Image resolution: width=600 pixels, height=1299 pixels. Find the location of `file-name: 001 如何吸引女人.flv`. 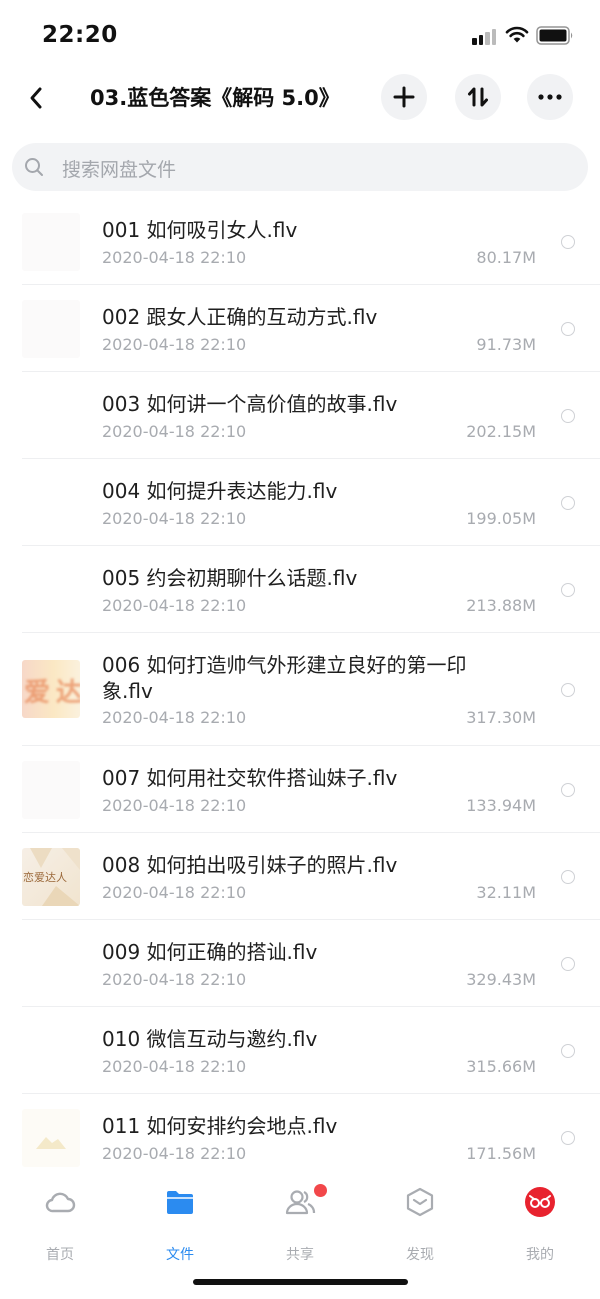

file-name: 001 如何吸引女人.flv is located at coordinates (200, 230).